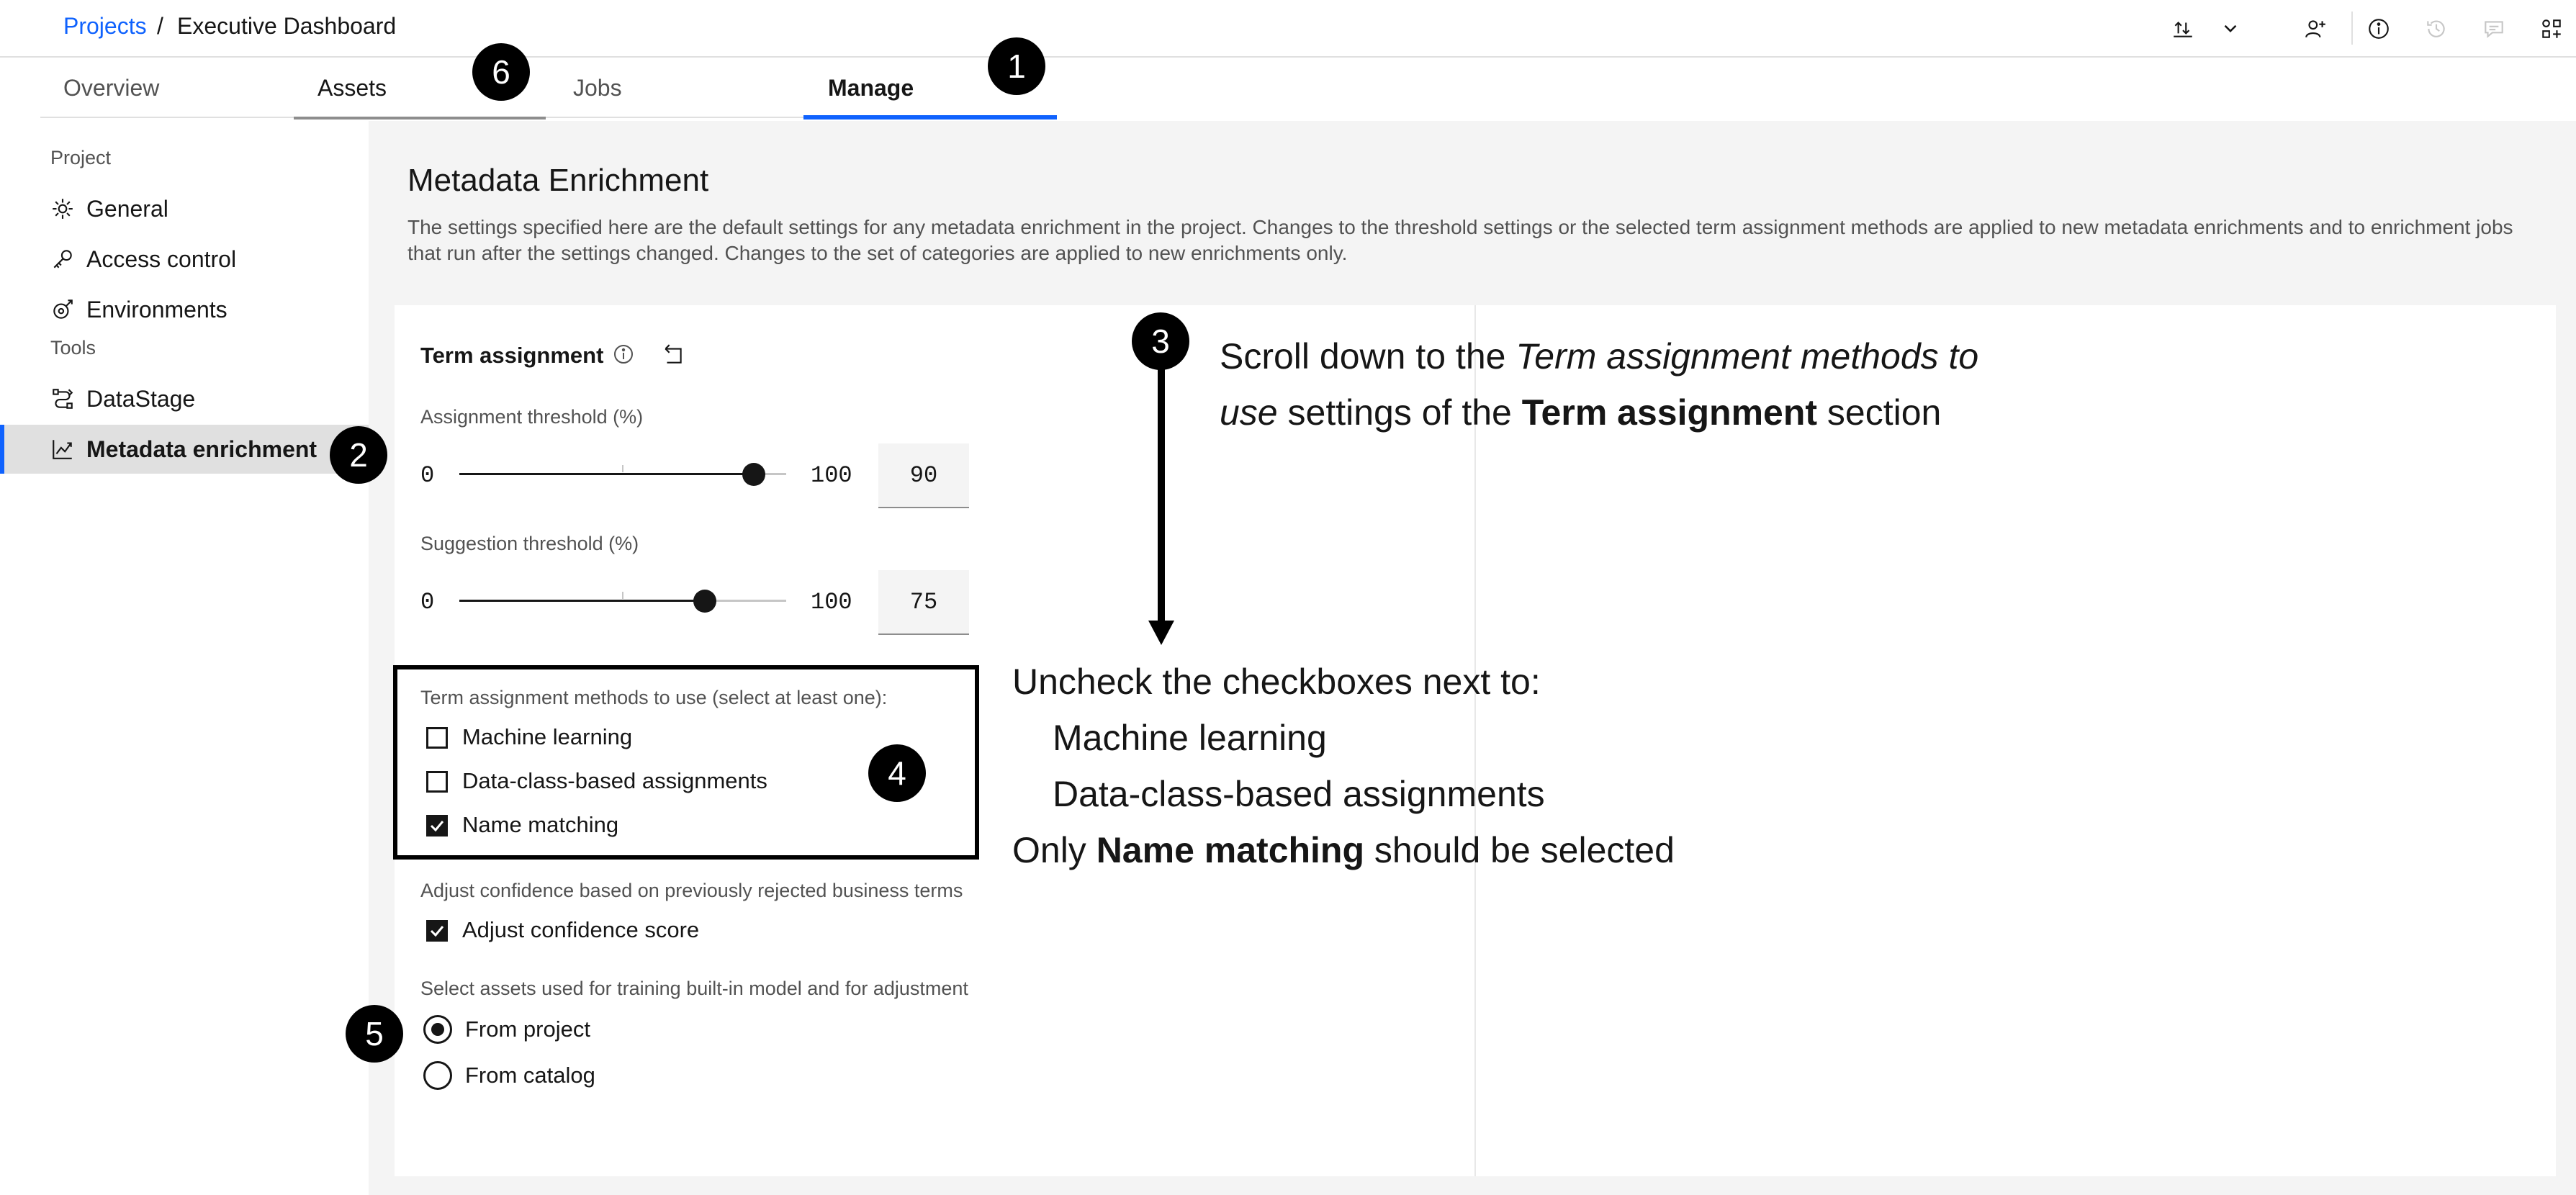  Describe the element at coordinates (597, 88) in the screenshot. I see `tab-jobs: Jobs` at that location.